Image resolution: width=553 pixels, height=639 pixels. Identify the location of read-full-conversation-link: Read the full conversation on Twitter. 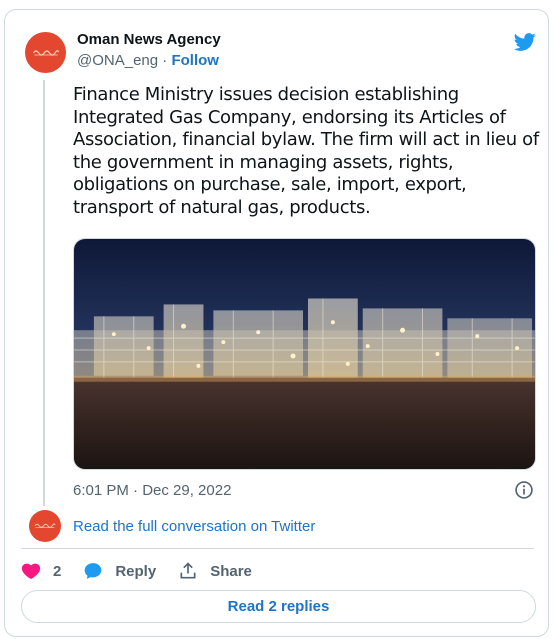
(194, 526).